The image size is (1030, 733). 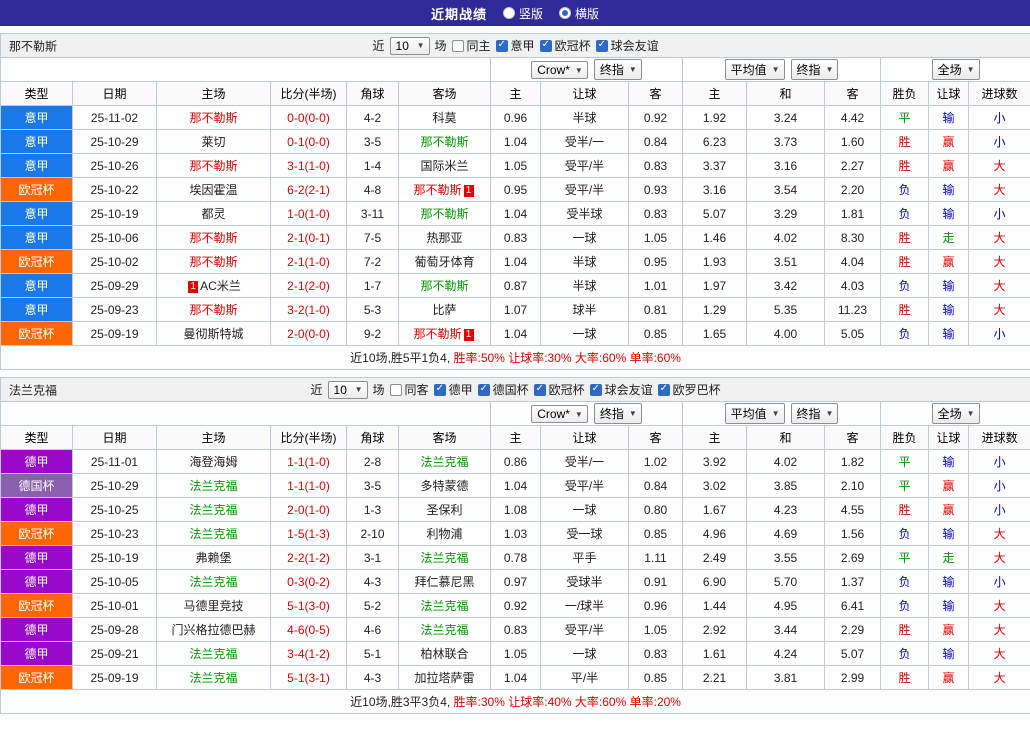 I want to click on score-link: 6-2(2-1), so click(x=308, y=189).